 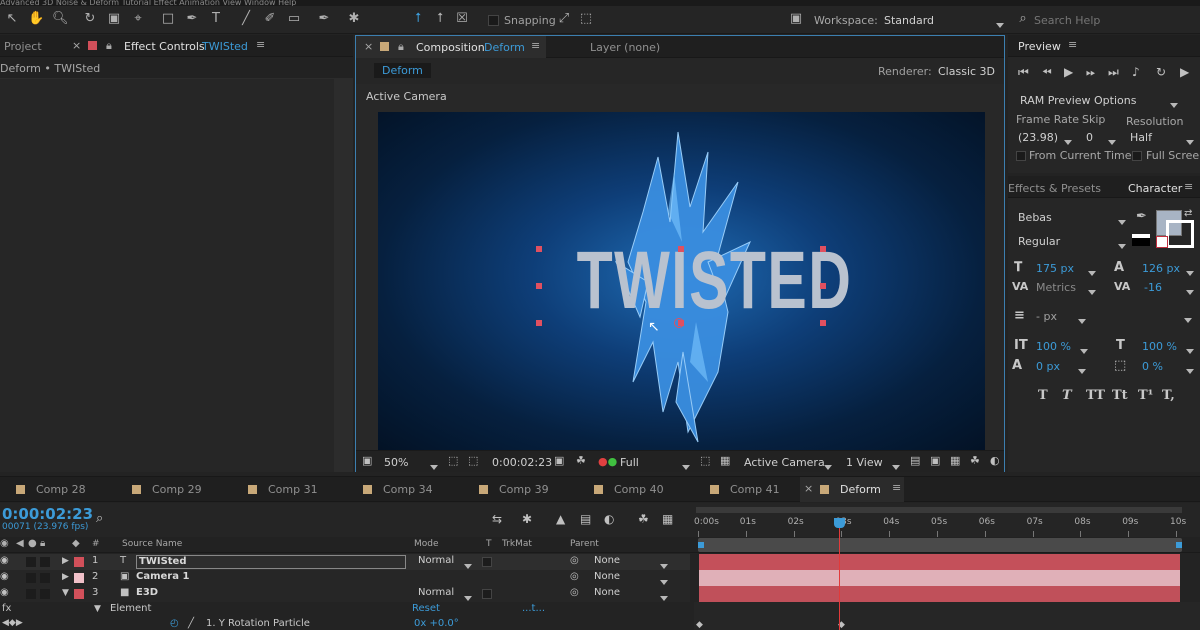 What do you see at coordinates (462, 19) in the screenshot?
I see `view-axis-icon: ☒` at bounding box center [462, 19].